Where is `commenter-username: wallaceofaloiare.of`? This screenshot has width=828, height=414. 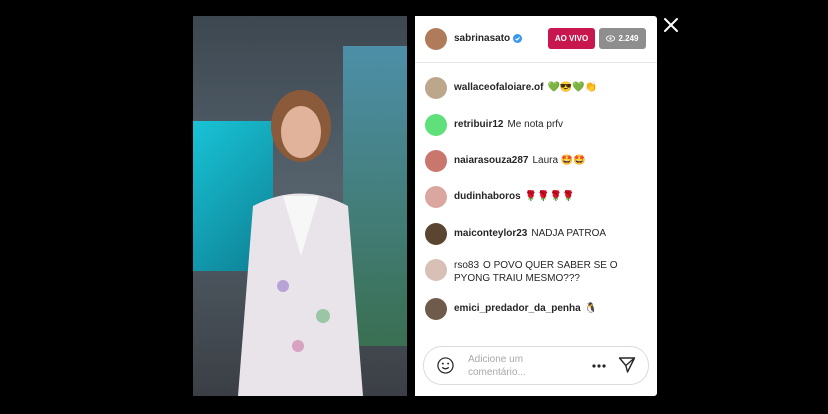
commenter-username: wallaceofaloiare.of is located at coordinates (498, 87).